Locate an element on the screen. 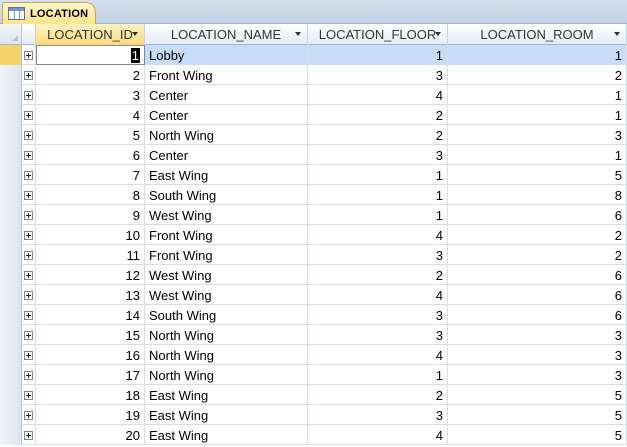 This screenshot has height=447, width=627. cell-location-id: 17 is located at coordinates (90, 375).